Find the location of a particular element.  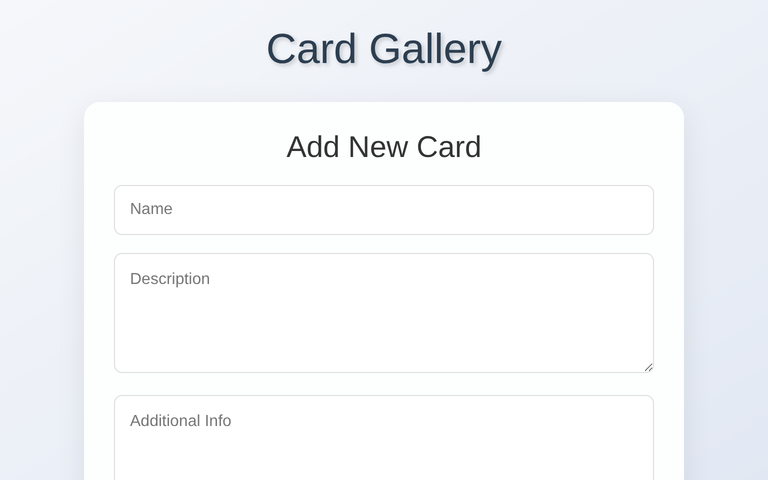

form-title: Add New Card is located at coordinates (384, 148).